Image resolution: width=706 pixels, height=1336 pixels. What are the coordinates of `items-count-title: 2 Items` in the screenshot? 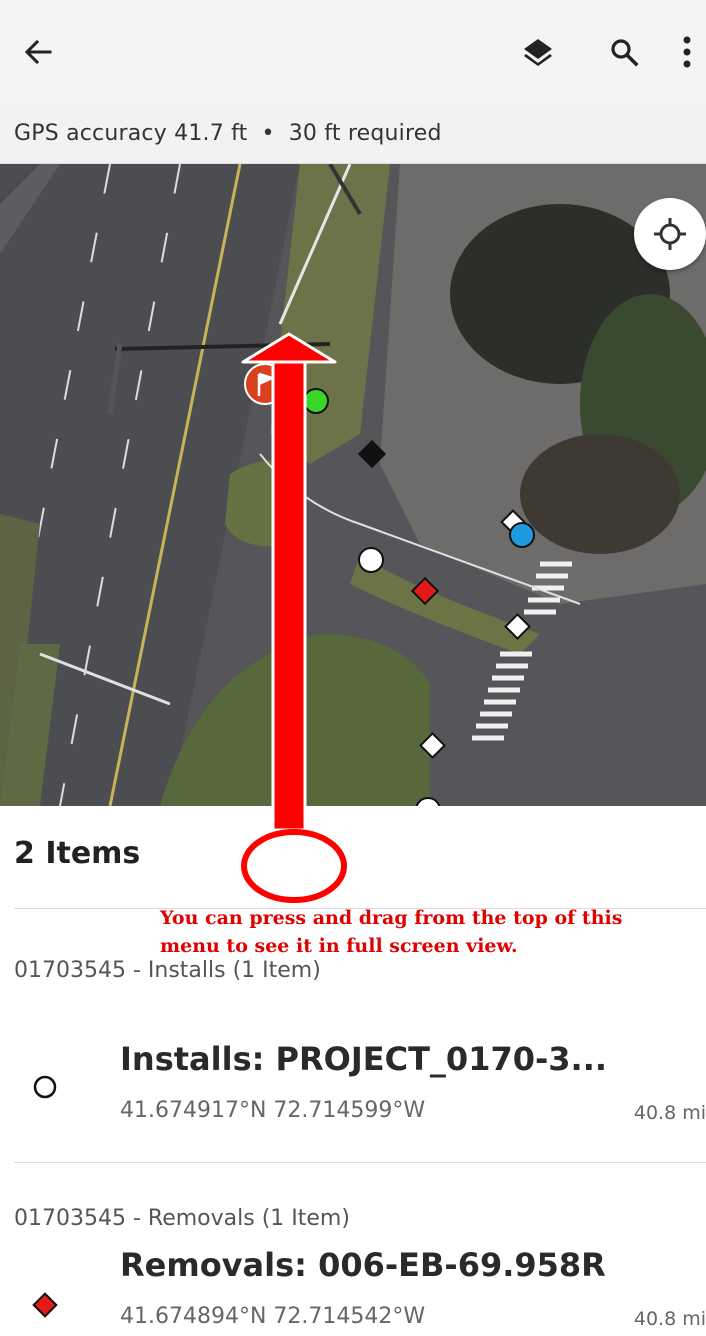 It's located at (77, 853).